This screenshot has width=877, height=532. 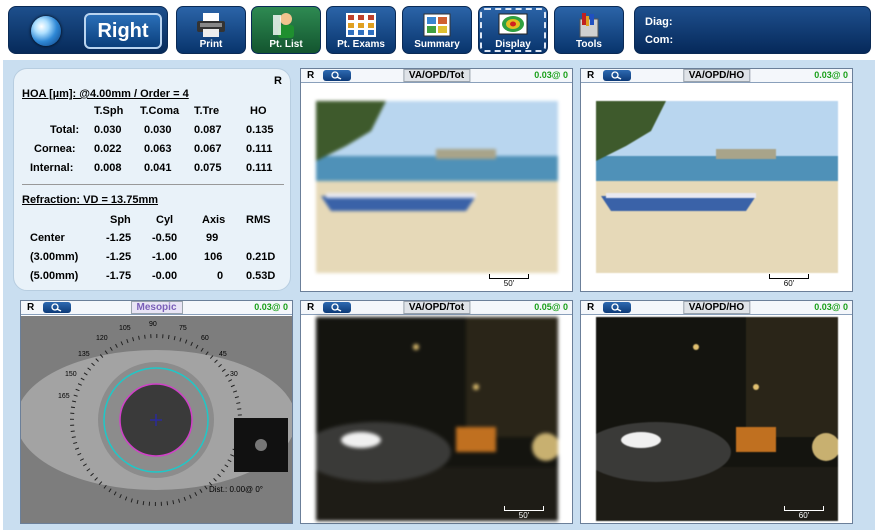 I want to click on simulated-beach-image, so click(x=437, y=187).